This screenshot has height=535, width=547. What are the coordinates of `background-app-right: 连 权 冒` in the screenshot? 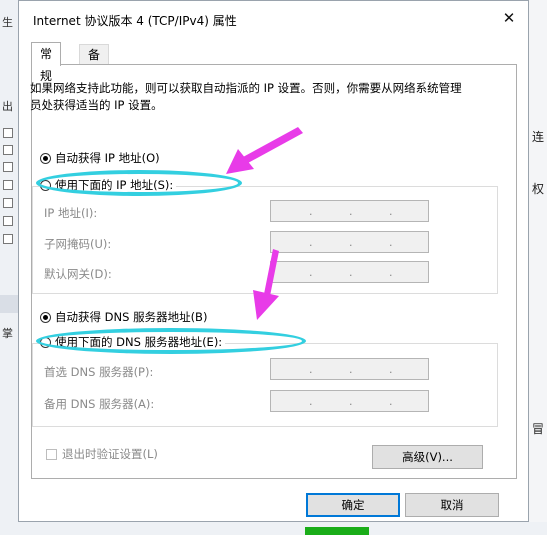 It's located at (538, 267).